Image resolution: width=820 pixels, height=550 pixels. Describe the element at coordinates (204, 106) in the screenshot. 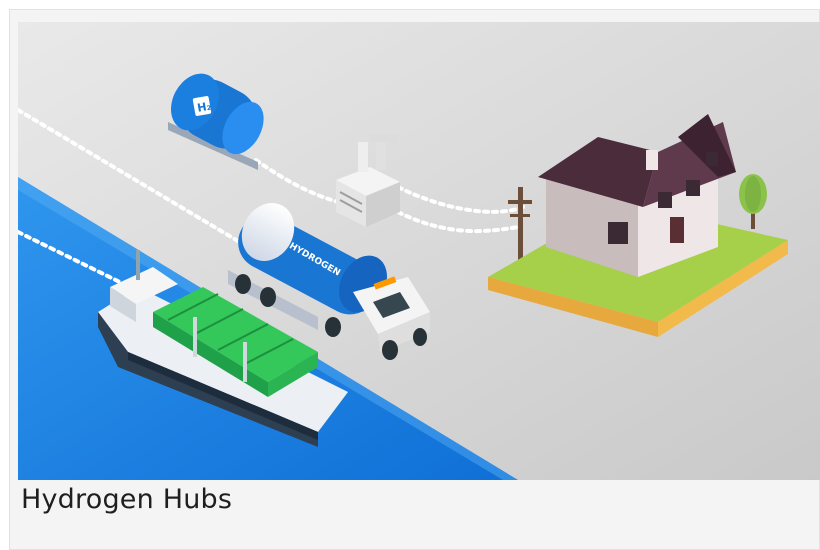

I see `storage-tank-label: H₂` at that location.